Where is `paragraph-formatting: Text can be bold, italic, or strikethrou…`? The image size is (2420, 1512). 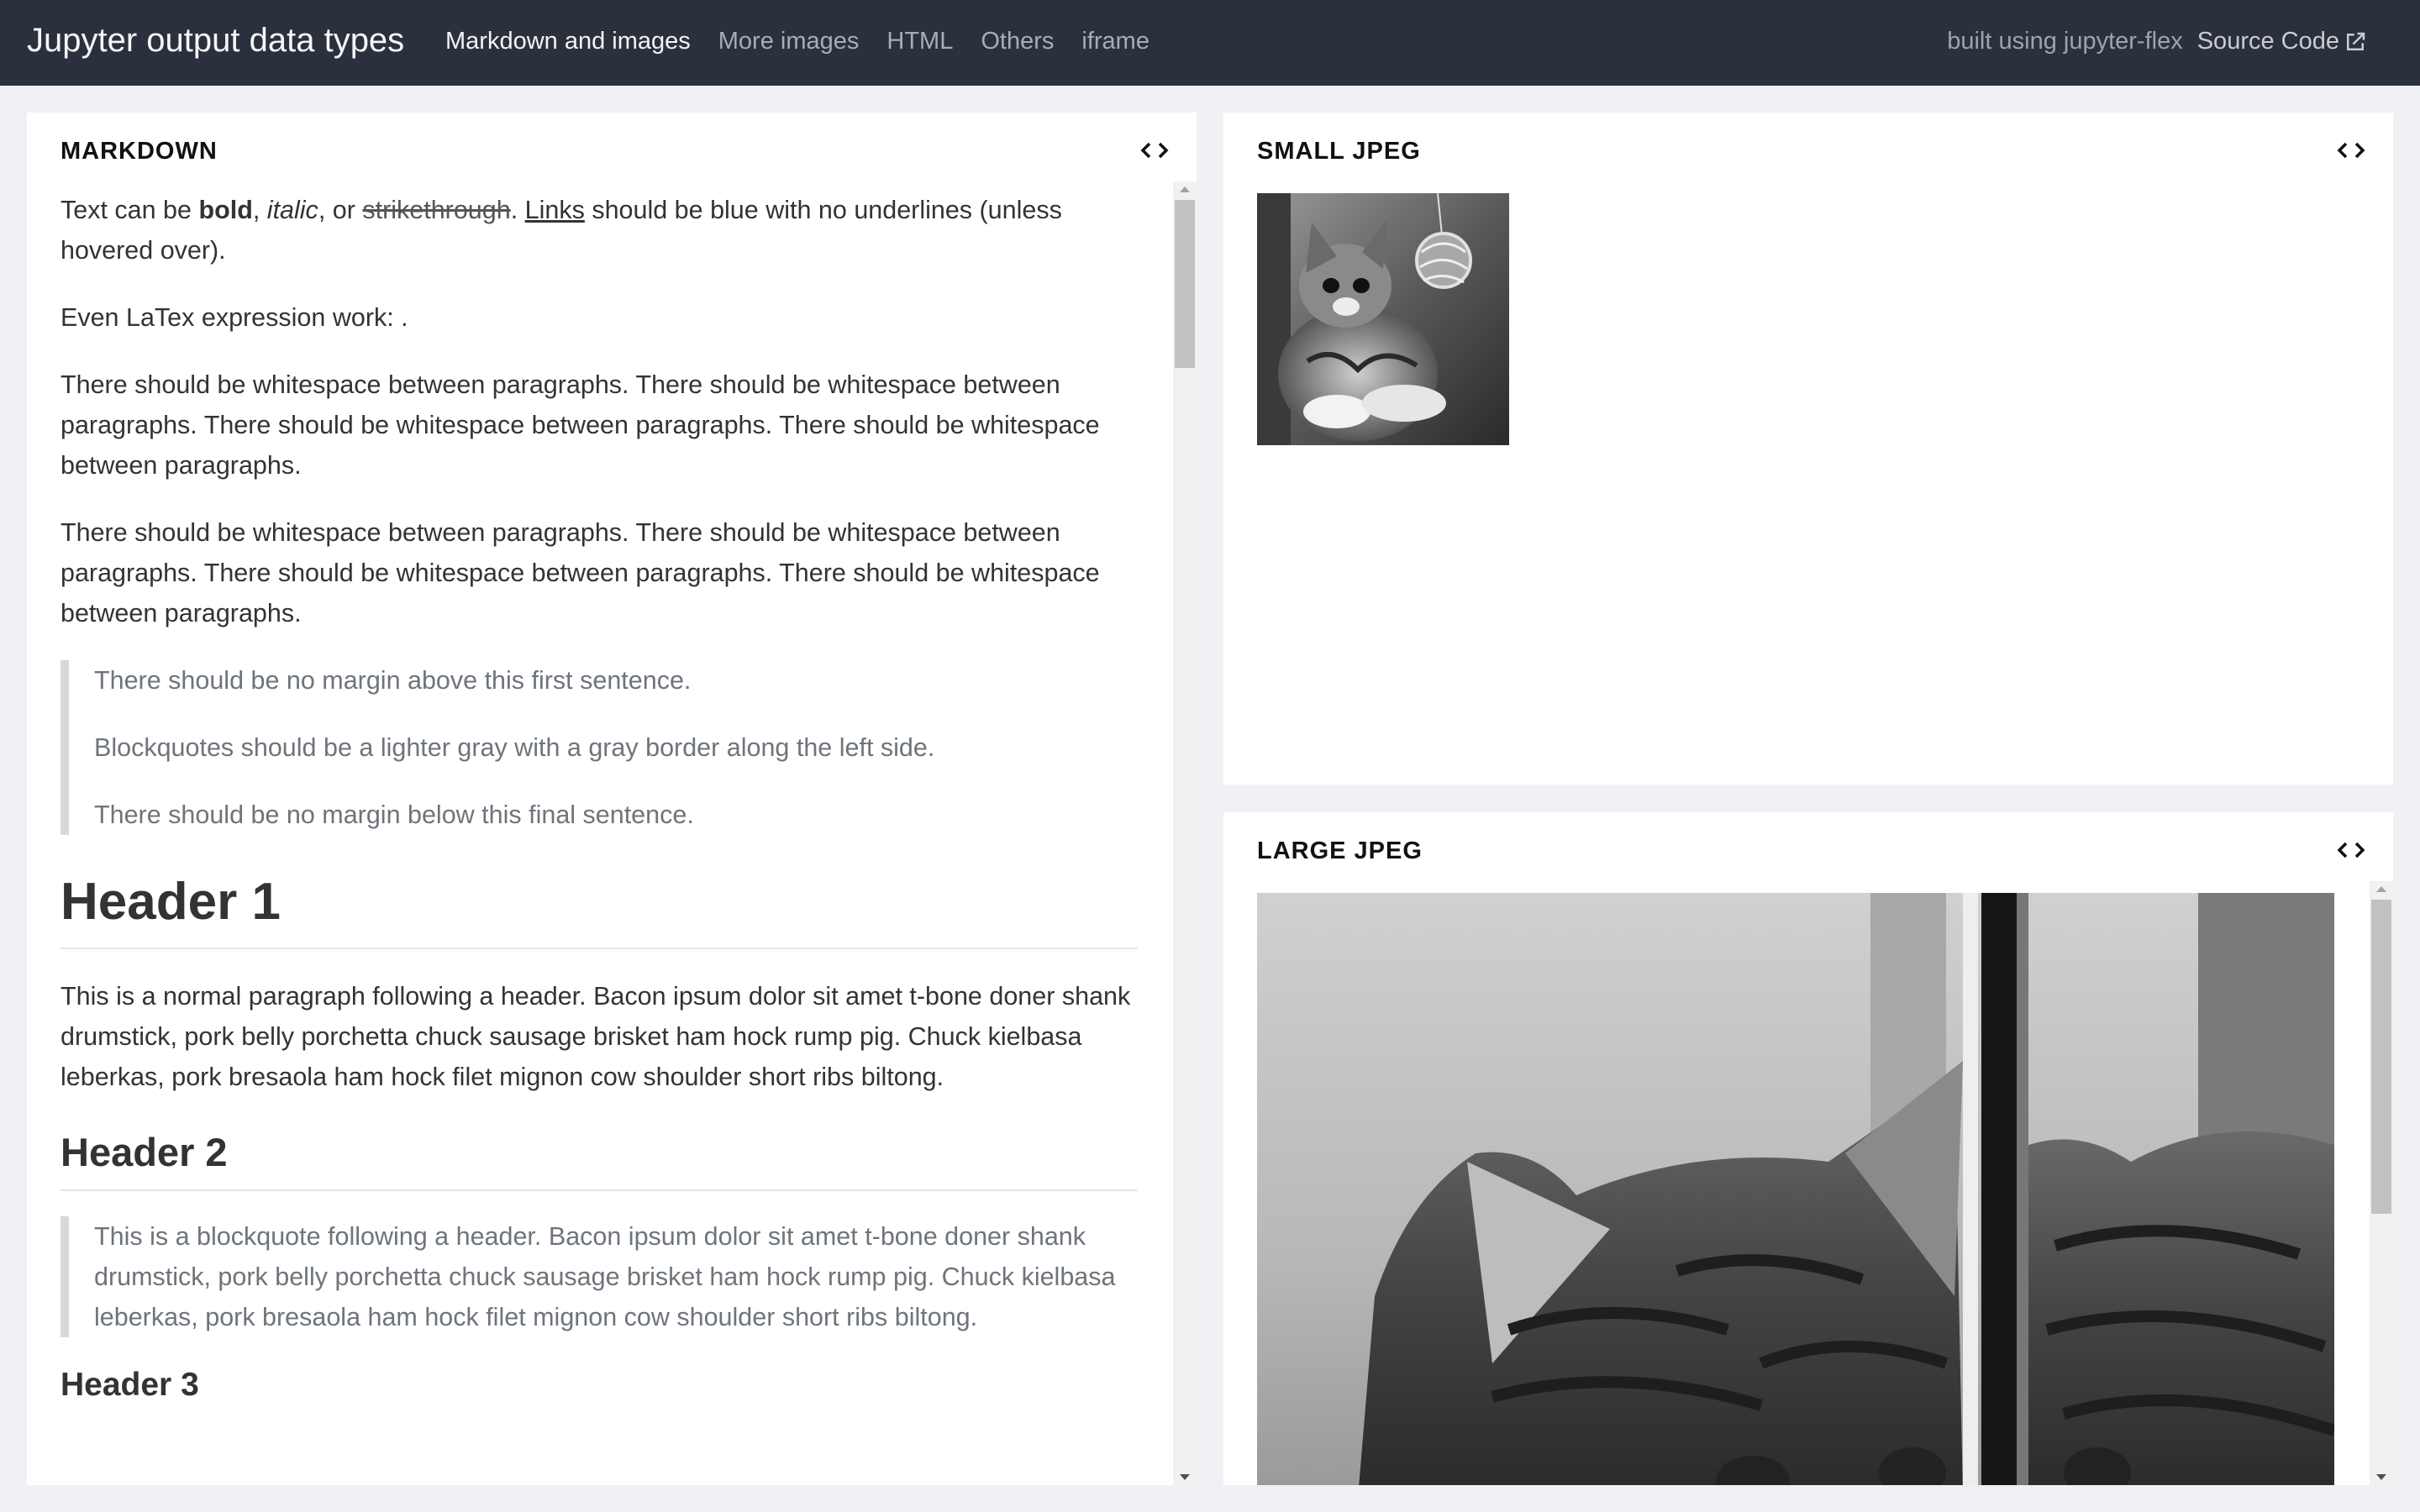
paragraph-formatting: Text can be bold, italic, or strikethrou… is located at coordinates (599, 230).